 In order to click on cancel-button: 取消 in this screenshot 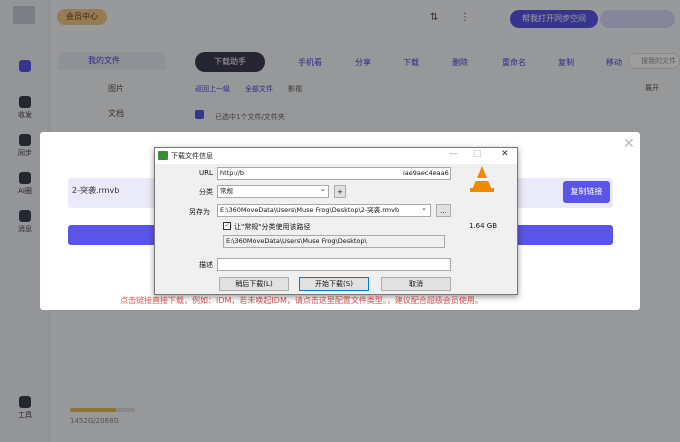, I will do `click(416, 284)`.